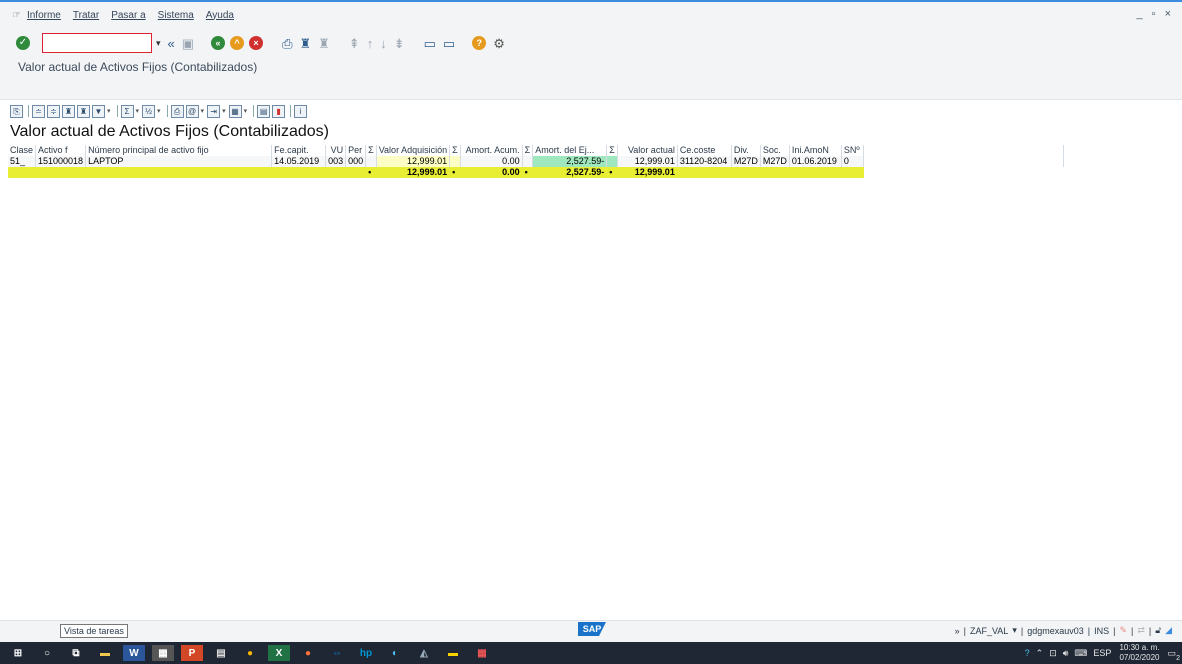 This screenshot has width=1182, height=664. Describe the element at coordinates (38, 111) in the screenshot. I see `sort-ascending-icon: ≐` at that location.